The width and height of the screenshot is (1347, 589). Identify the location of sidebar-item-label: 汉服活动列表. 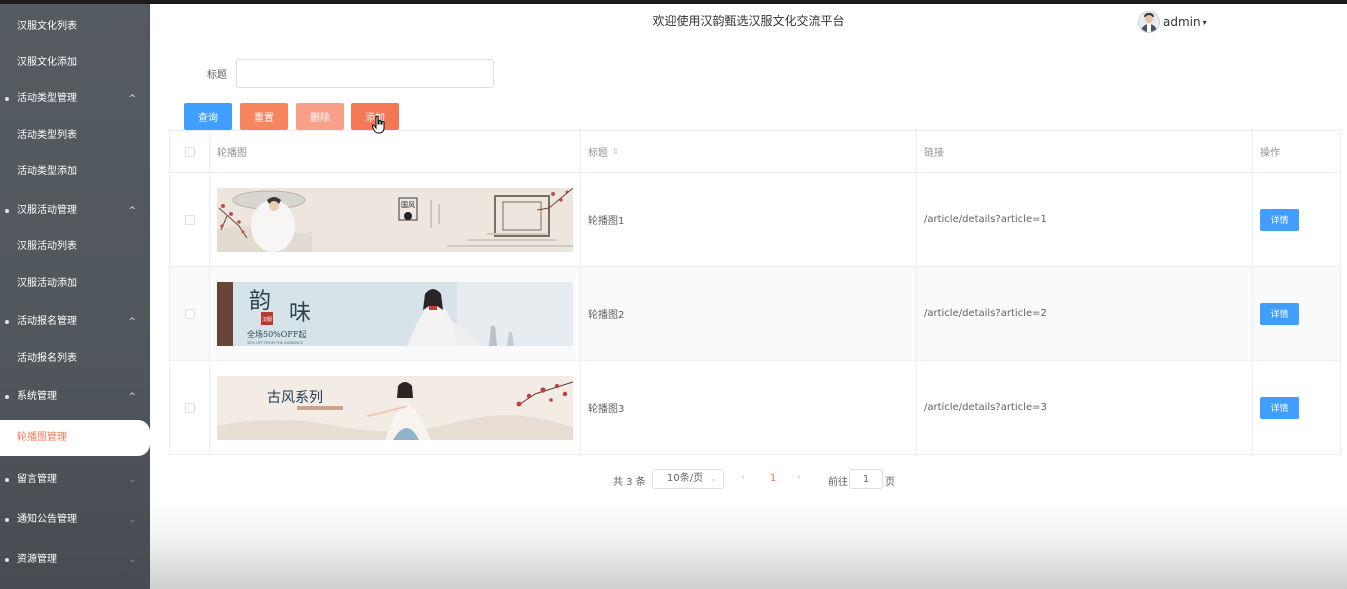
(47, 246).